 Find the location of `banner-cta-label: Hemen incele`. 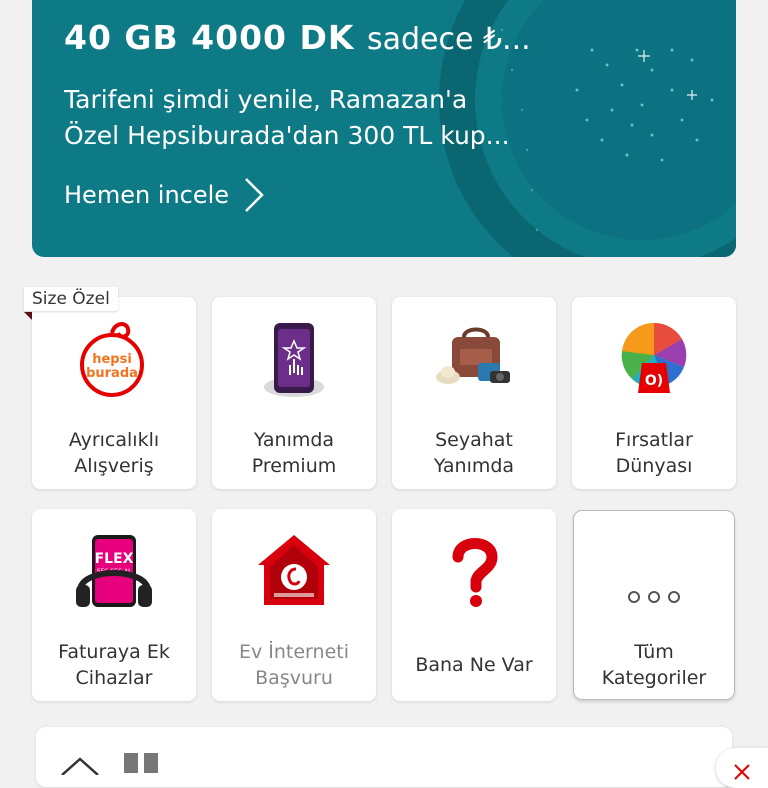

banner-cta-label: Hemen incele is located at coordinates (147, 195).